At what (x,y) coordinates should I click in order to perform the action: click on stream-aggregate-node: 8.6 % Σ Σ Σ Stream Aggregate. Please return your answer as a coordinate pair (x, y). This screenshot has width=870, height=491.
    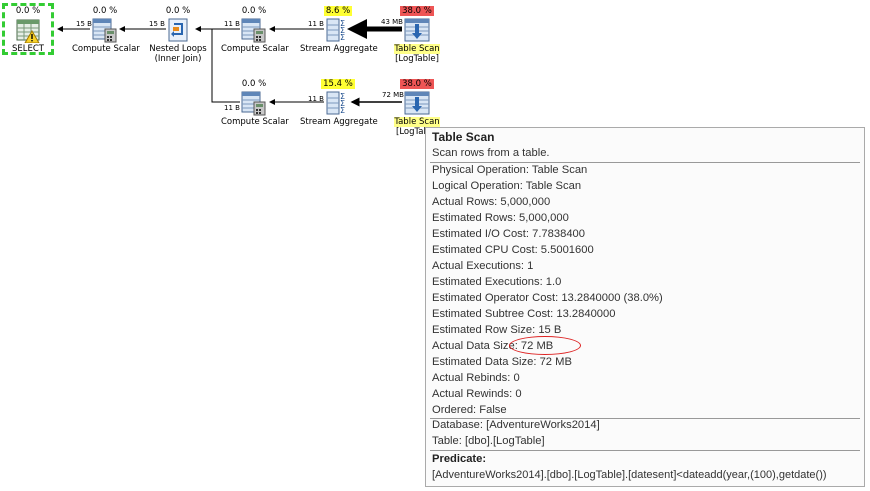
    Looking at the image, I should click on (339, 30).